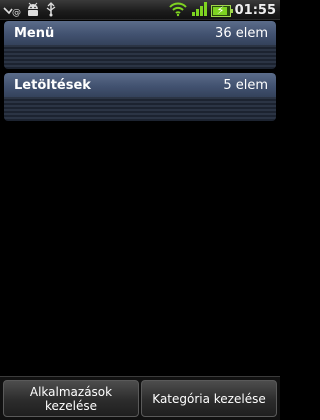 The width and height of the screenshot is (320, 420). I want to click on system-icons: ⚡ 01:55, so click(222, 11).